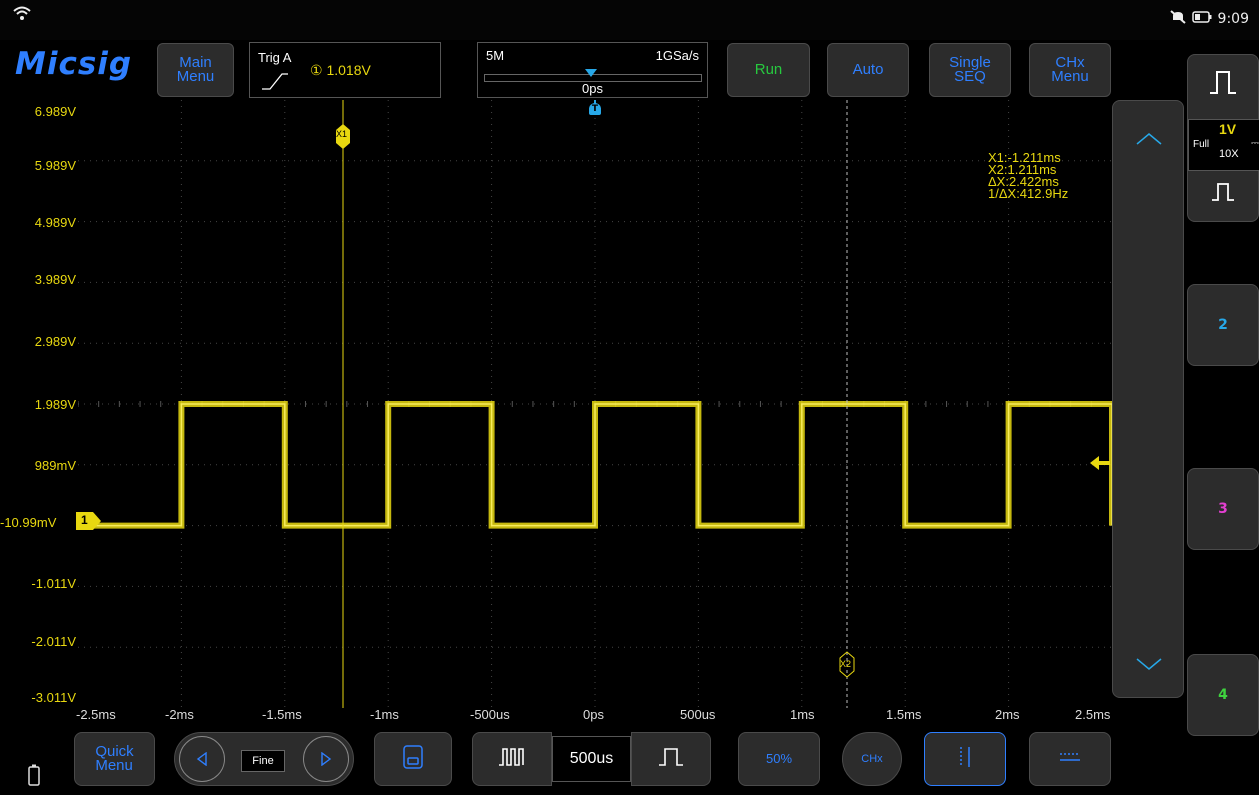 Image resolution: width=1259 pixels, height=795 pixels. I want to click on vertical-cursor-icon, so click(965, 759).